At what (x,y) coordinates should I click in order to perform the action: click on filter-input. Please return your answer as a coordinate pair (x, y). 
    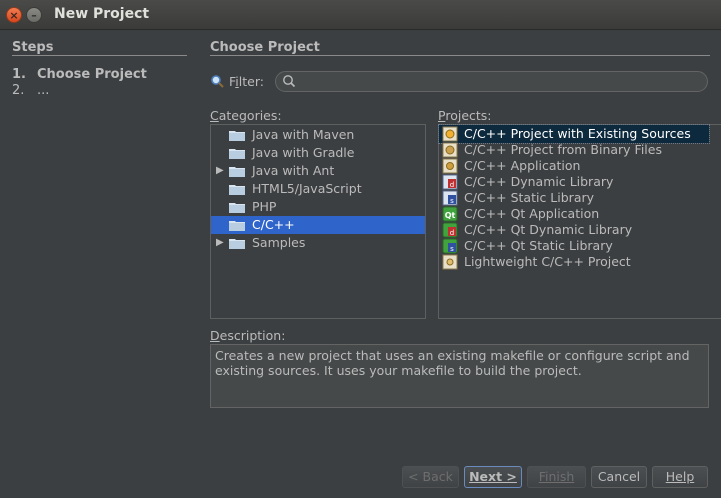
    Looking at the image, I should click on (491, 81).